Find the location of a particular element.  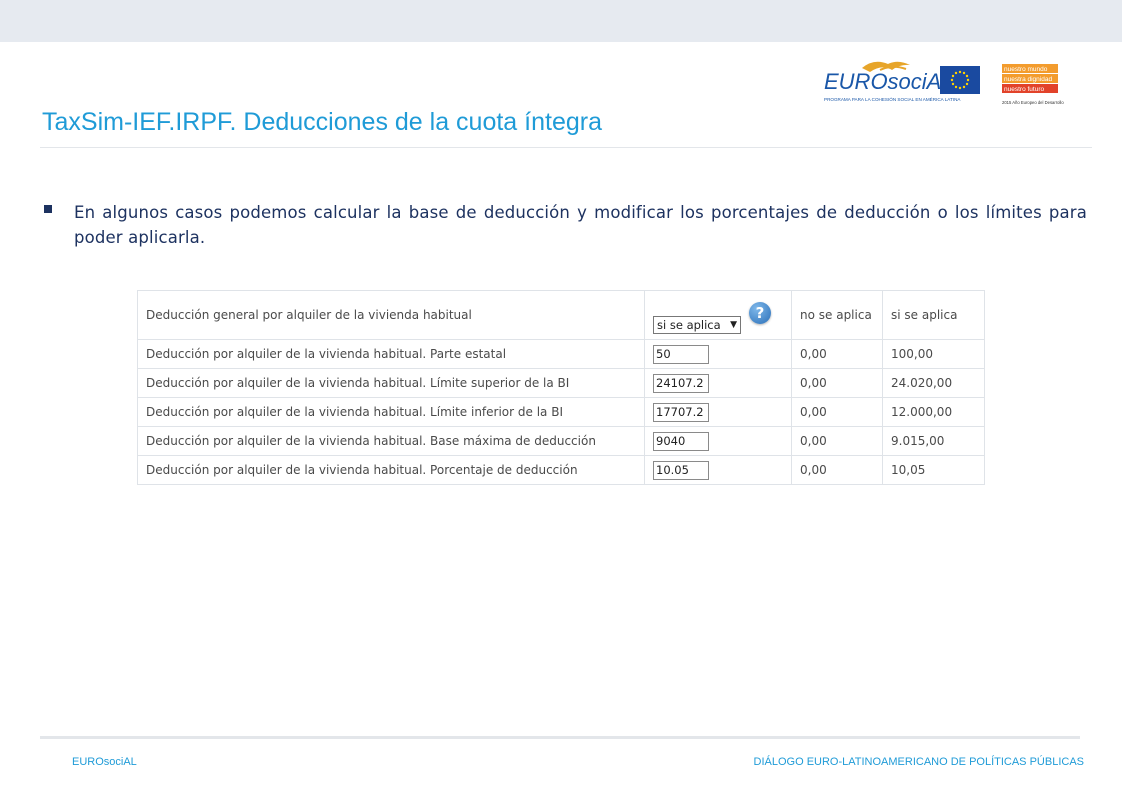

row-si-value: 12.000,00 is located at coordinates (933, 412).